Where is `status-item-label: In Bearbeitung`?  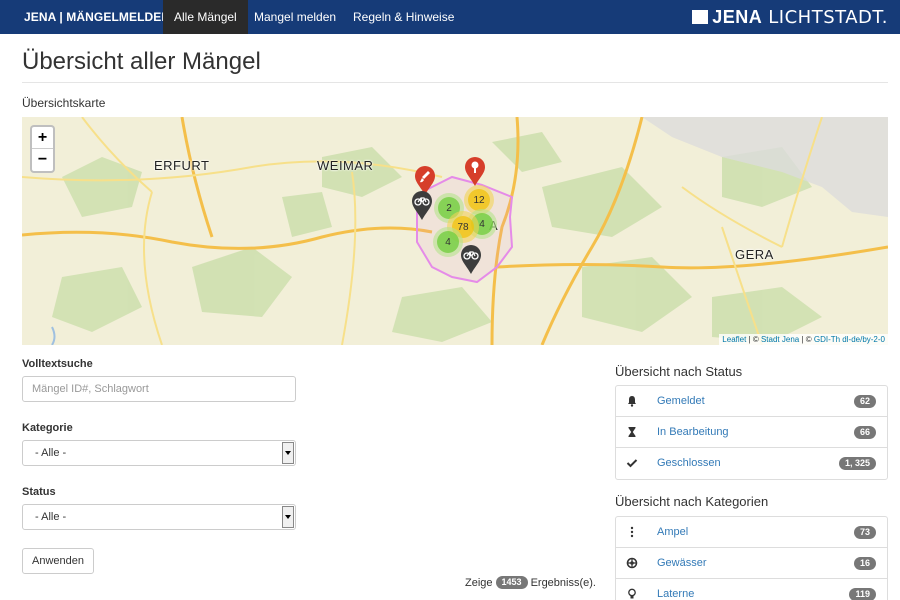 status-item-label: In Bearbeitung is located at coordinates (693, 432).